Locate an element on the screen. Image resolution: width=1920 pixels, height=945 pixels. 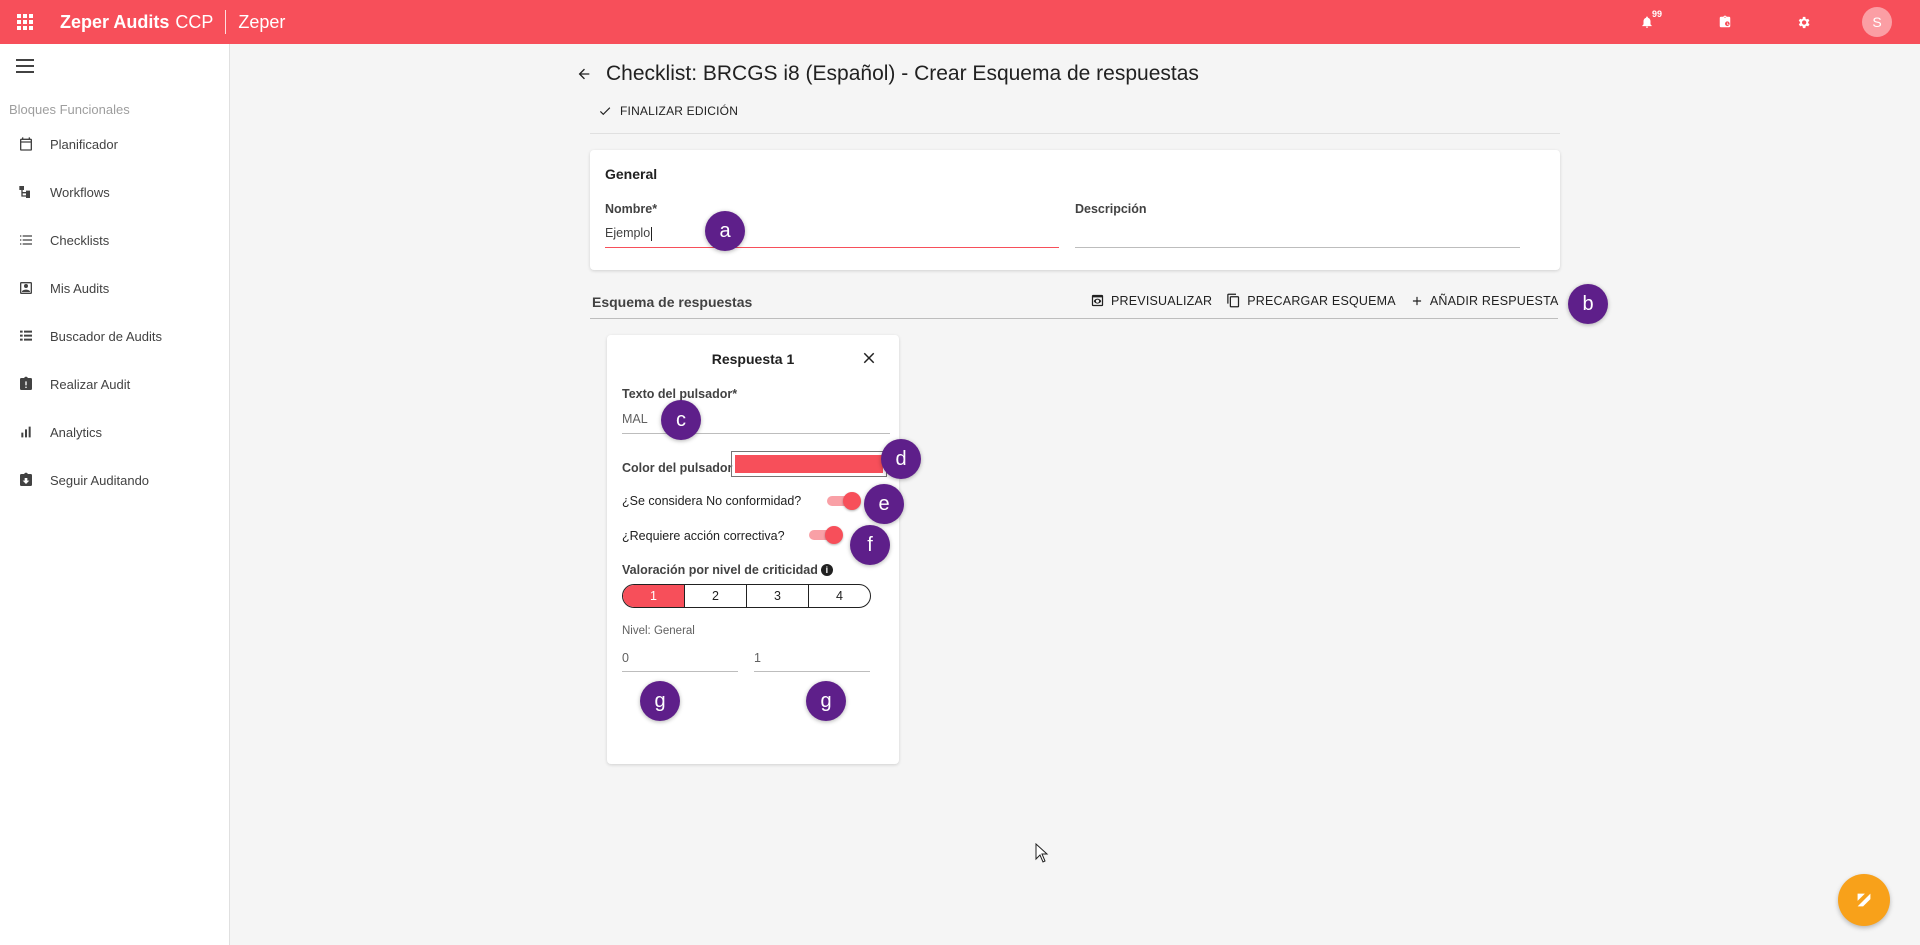
chat-widget-icon is located at coordinates (1864, 900).